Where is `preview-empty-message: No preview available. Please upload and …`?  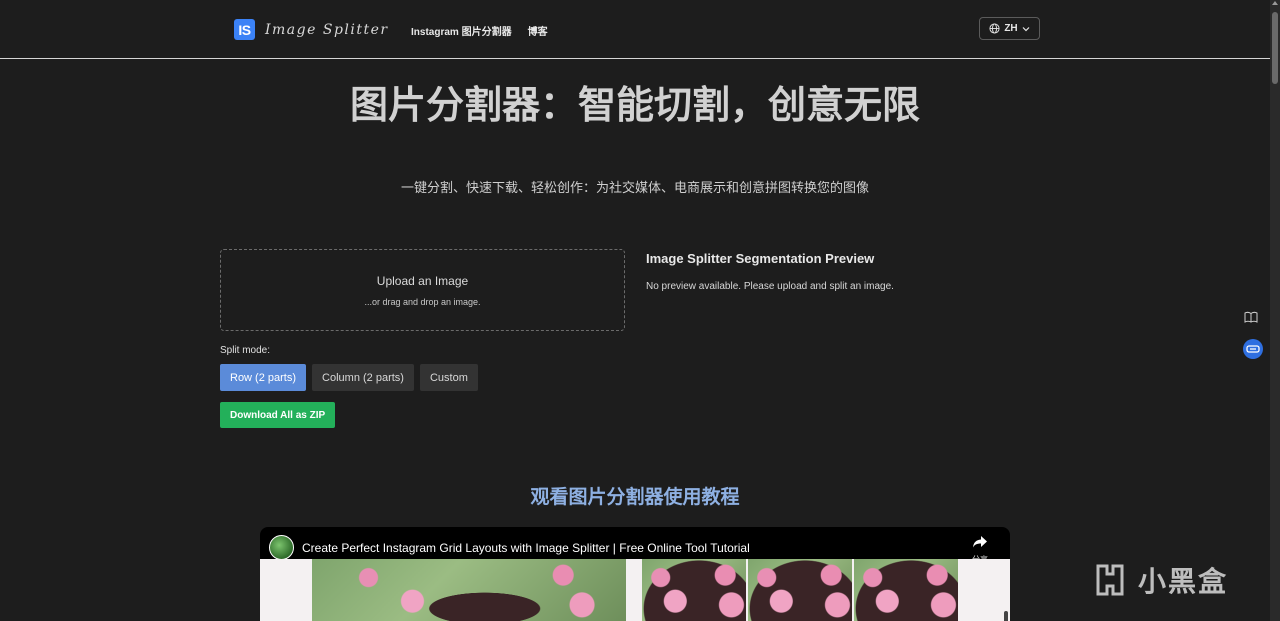
preview-empty-message: No preview available. Please upload and … is located at coordinates (770, 286).